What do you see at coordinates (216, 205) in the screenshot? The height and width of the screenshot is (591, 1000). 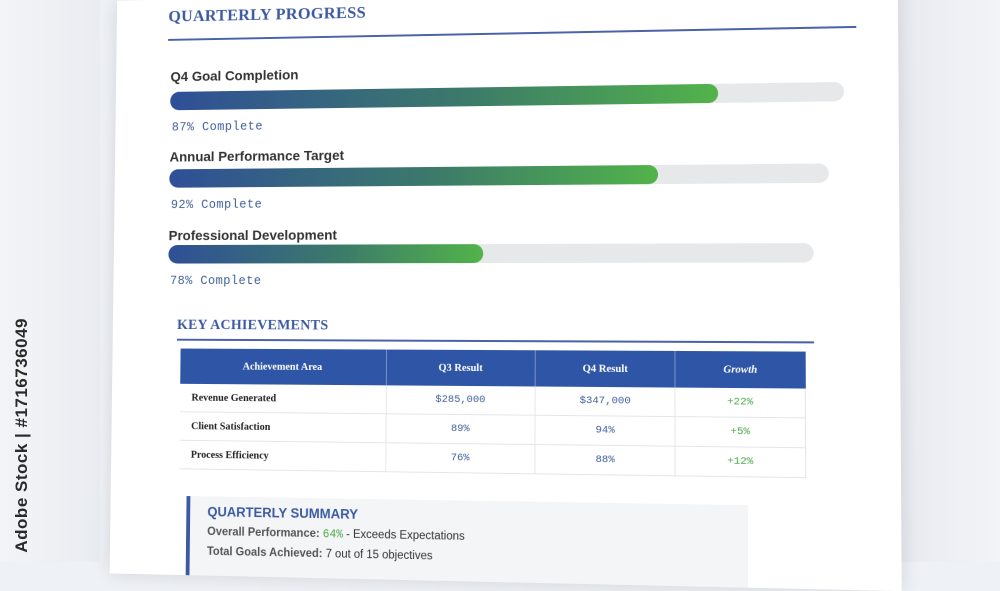 I see `goal-status: 92% Complete` at bounding box center [216, 205].